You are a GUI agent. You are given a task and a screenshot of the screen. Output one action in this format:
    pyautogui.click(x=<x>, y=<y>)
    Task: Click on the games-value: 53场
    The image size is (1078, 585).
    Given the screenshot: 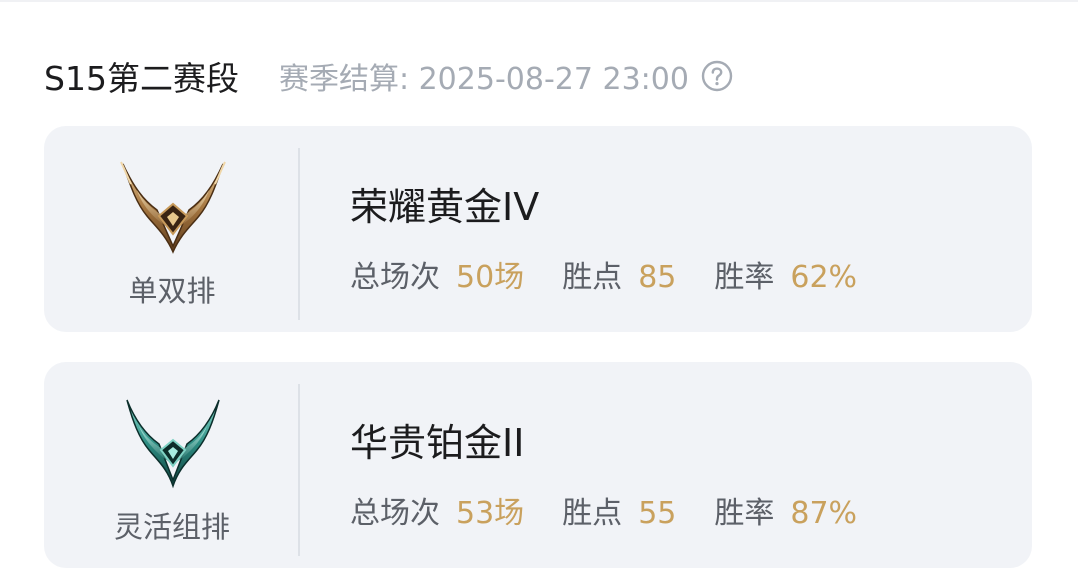 What is the action you would take?
    pyautogui.click(x=490, y=513)
    